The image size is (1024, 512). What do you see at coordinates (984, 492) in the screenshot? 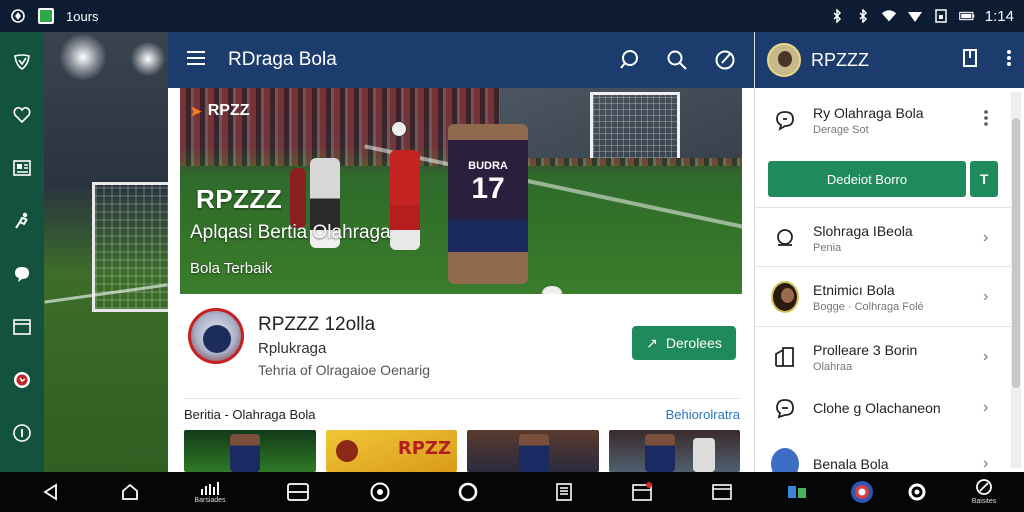
I see `nav-sports-button: Baisites` at bounding box center [984, 492].